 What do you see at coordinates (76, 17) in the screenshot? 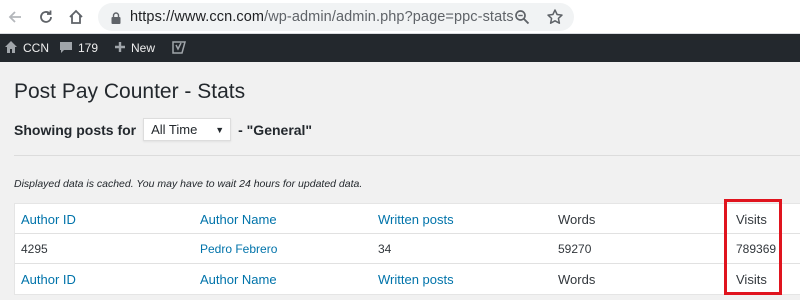
I see `home-icon` at bounding box center [76, 17].